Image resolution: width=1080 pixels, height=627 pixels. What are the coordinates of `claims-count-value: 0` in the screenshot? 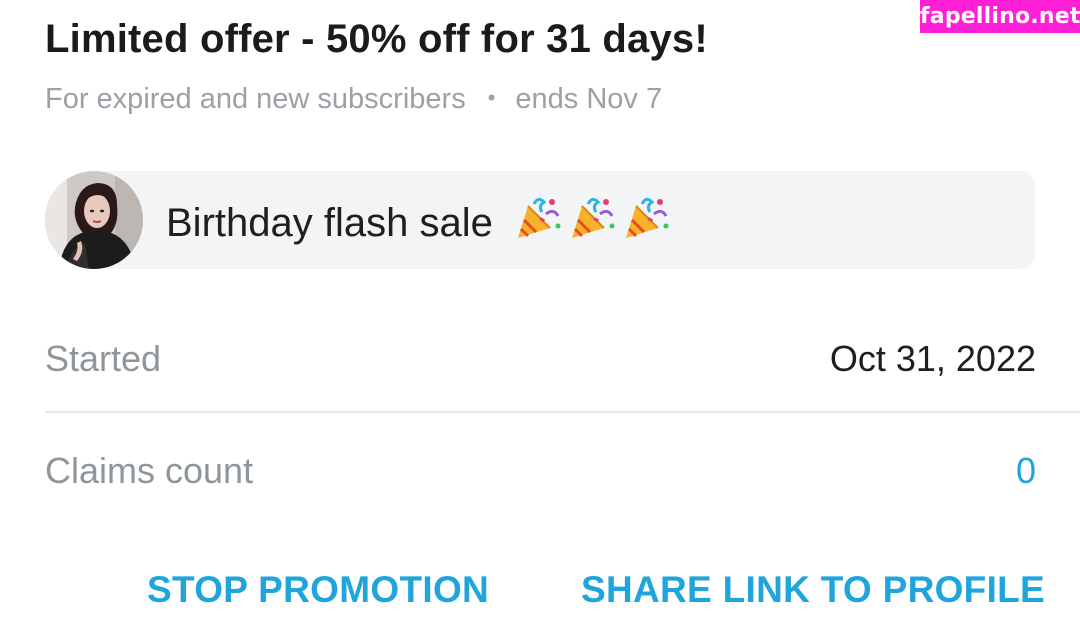 It's located at (1025, 470).